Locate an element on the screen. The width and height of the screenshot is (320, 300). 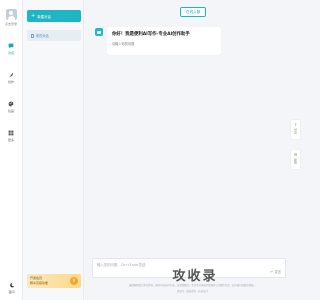
rail-item-paint: 绘画 is located at coordinates (11, 107).